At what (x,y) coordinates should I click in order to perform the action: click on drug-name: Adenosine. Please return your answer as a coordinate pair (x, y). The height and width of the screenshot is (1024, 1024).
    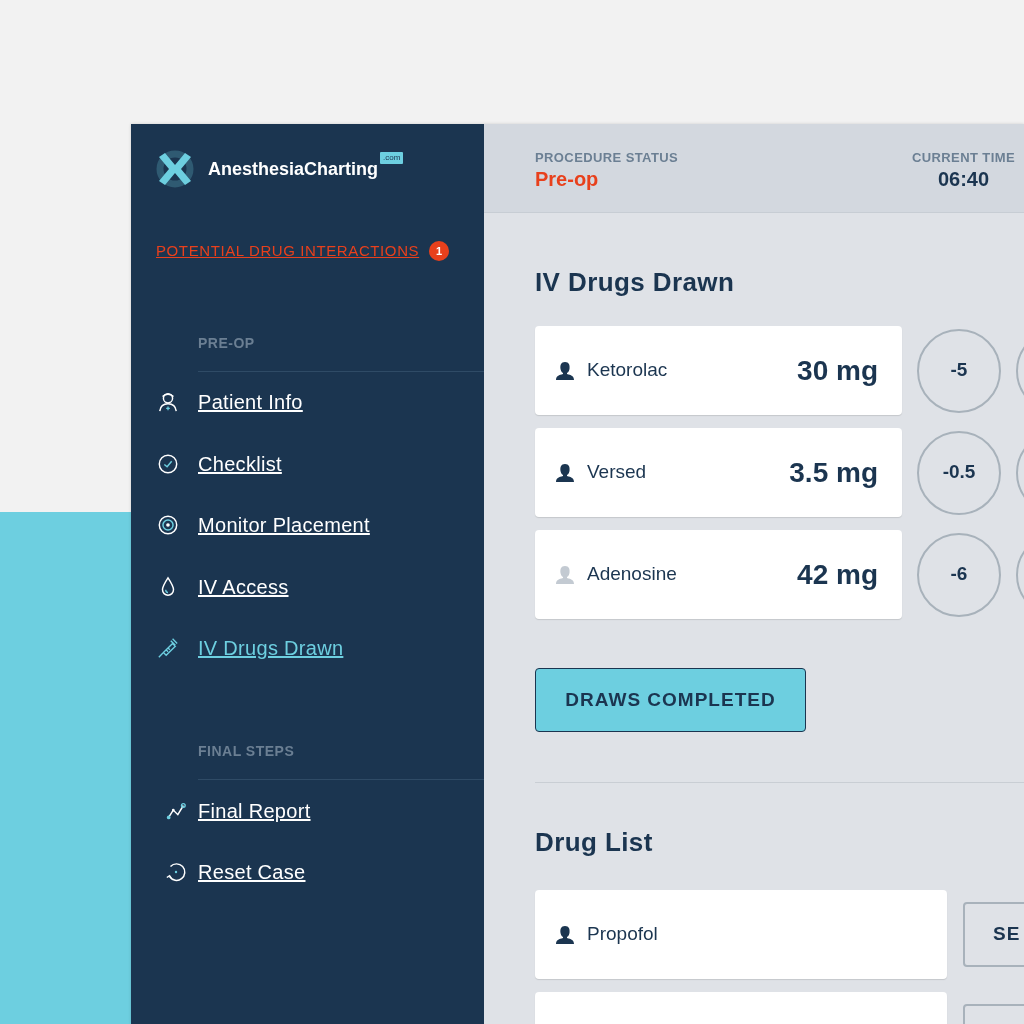
    Looking at the image, I should click on (632, 574).